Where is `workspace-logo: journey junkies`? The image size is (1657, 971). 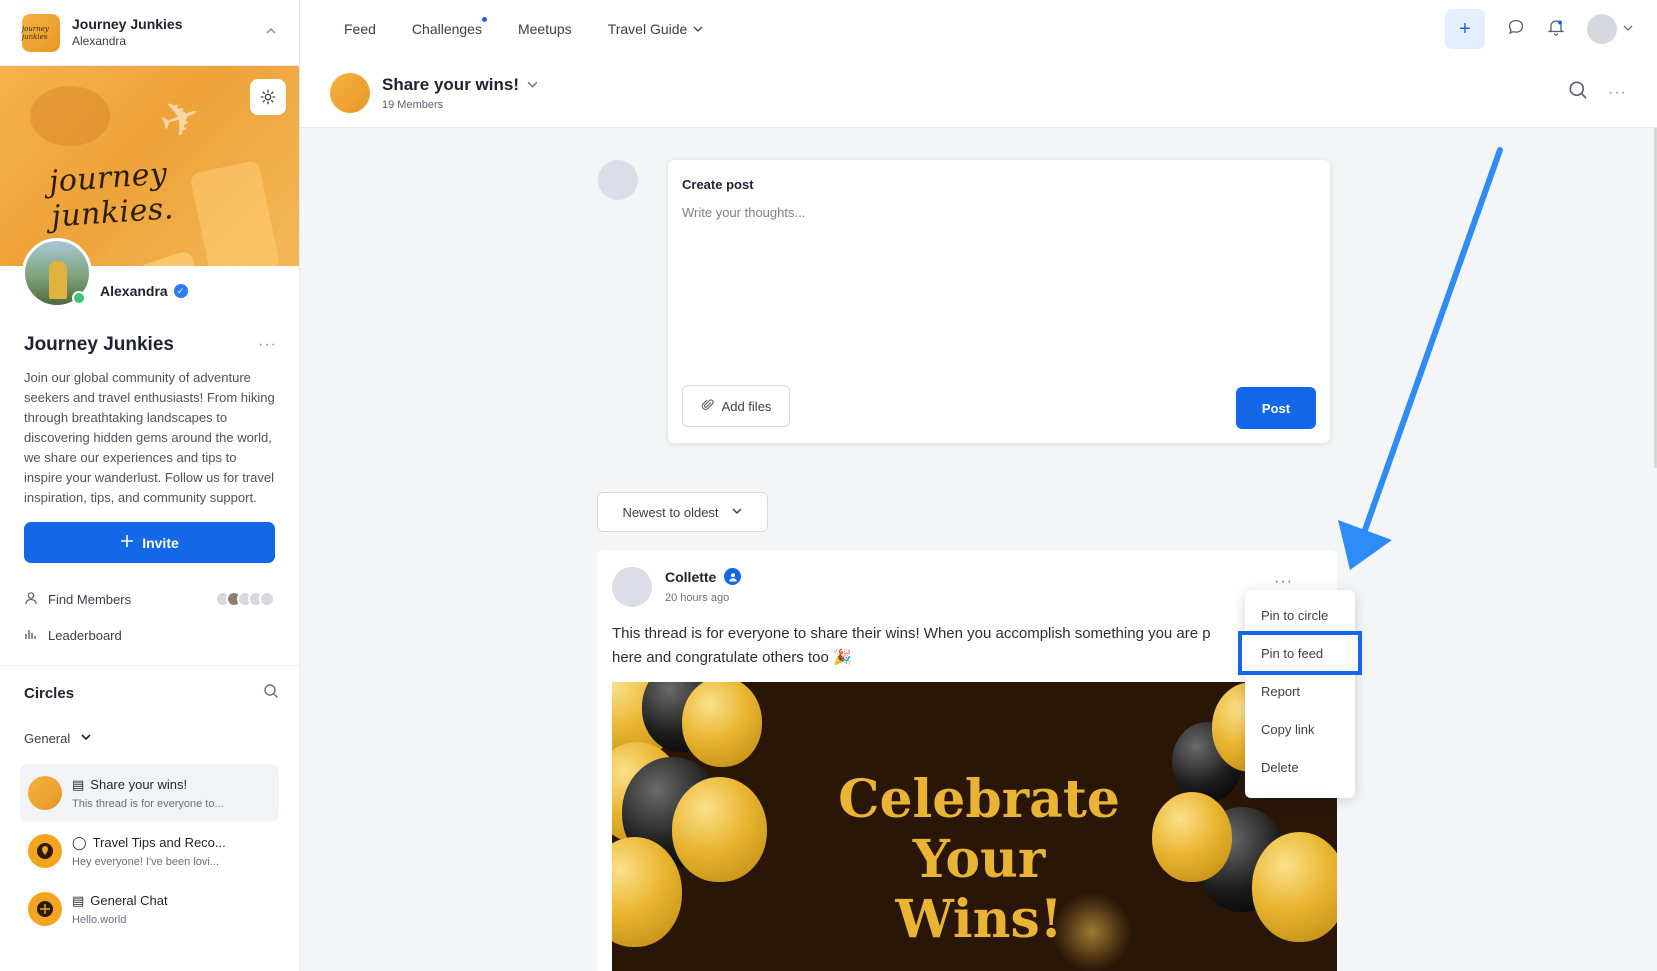
workspace-logo: journey junkies is located at coordinates (41, 32).